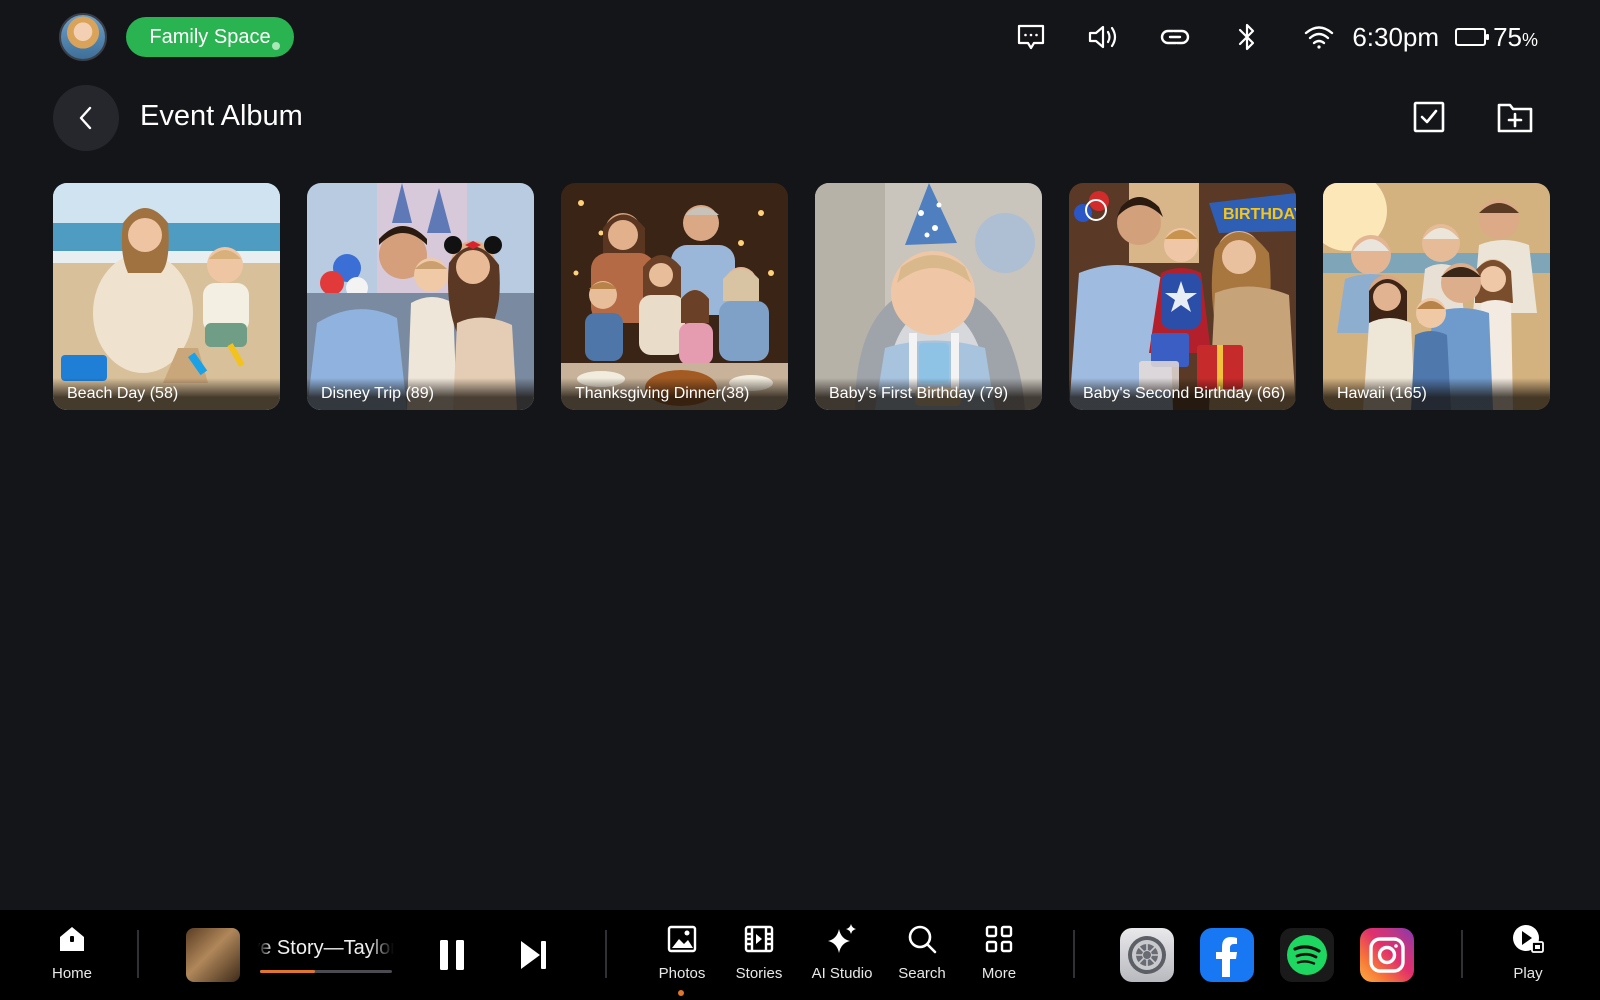 The width and height of the screenshot is (1600, 1000). I want to click on battery-unit: %, so click(1529, 39).